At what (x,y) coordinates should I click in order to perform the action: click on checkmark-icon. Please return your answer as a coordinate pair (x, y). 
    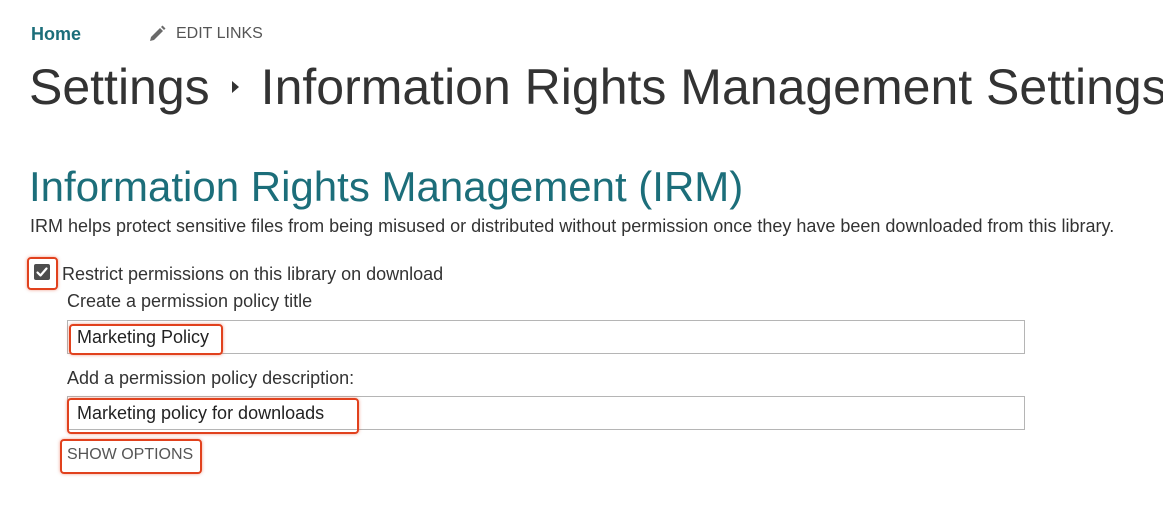
    Looking at the image, I should click on (42, 272).